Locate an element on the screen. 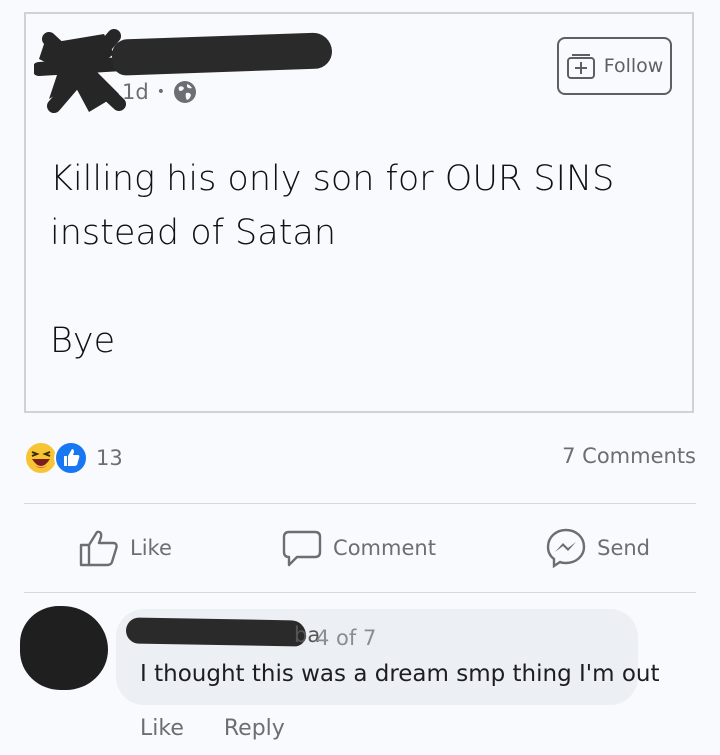 Image resolution: width=720 pixels, height=755 pixels. thumbs-up-icon is located at coordinates (98, 548).